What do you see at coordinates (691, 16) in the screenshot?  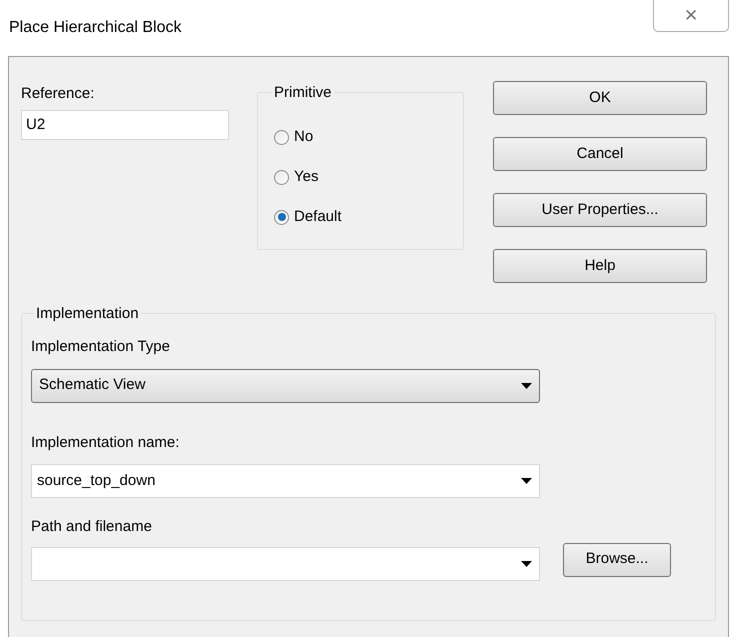 I see `close-button: ✕` at bounding box center [691, 16].